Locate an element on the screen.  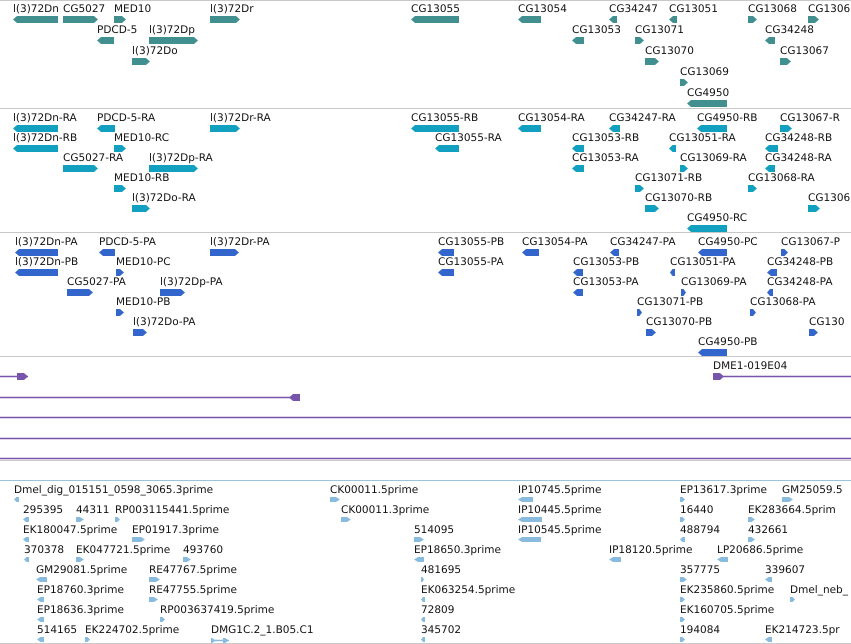
feature-label: CG13055-RB is located at coordinates (444, 118).